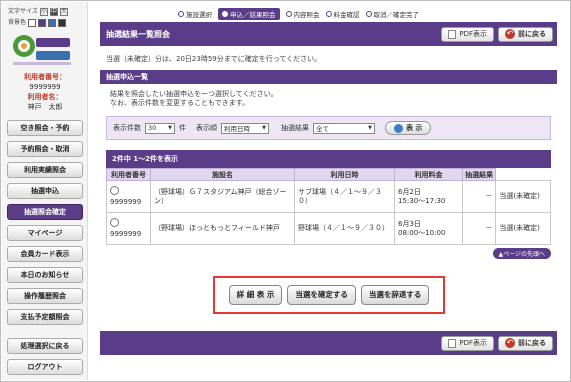  What do you see at coordinates (295, 128) in the screenshot?
I see `result-label: 抽選結果` at bounding box center [295, 128].